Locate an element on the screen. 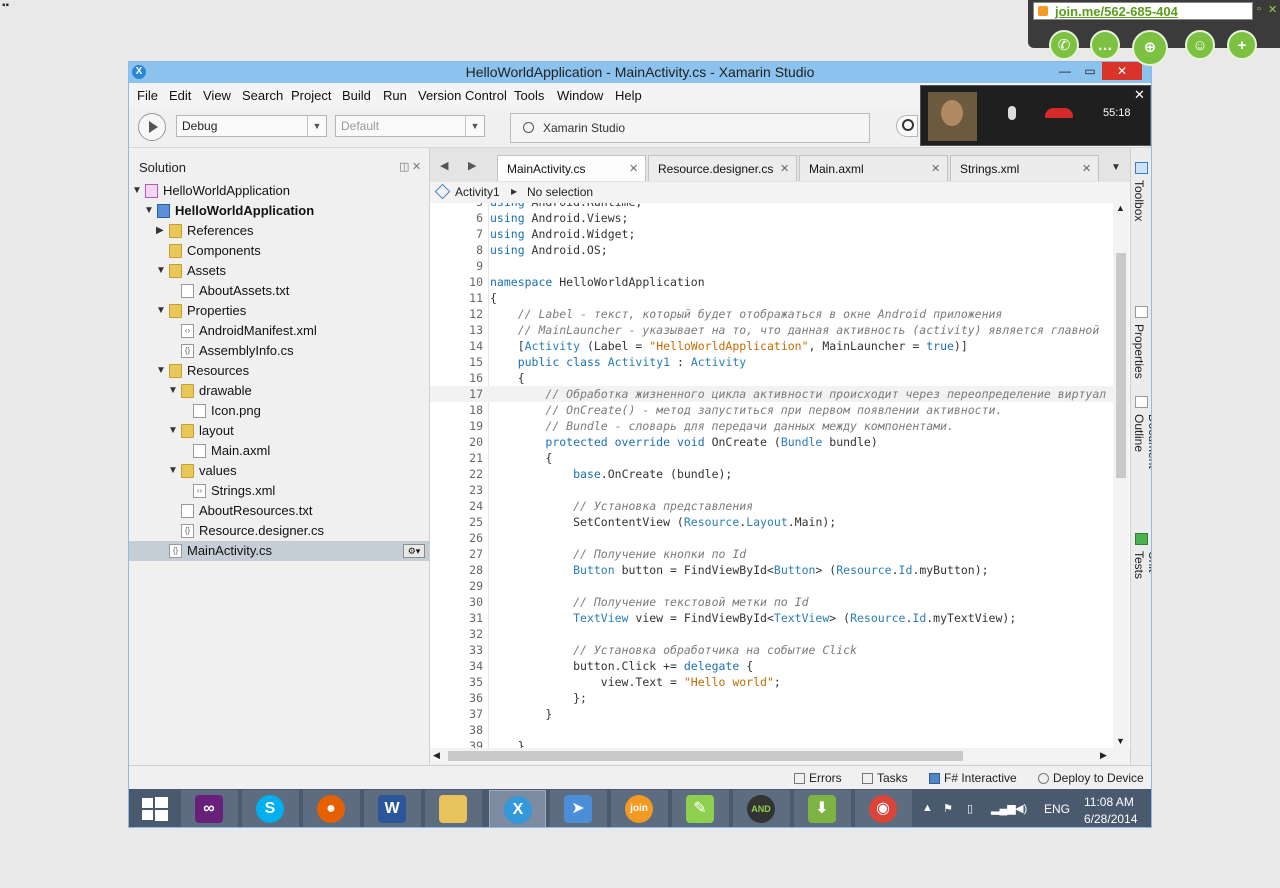 The image size is (1280, 888). tasks-pad-button: Tasks is located at coordinates (885, 778).